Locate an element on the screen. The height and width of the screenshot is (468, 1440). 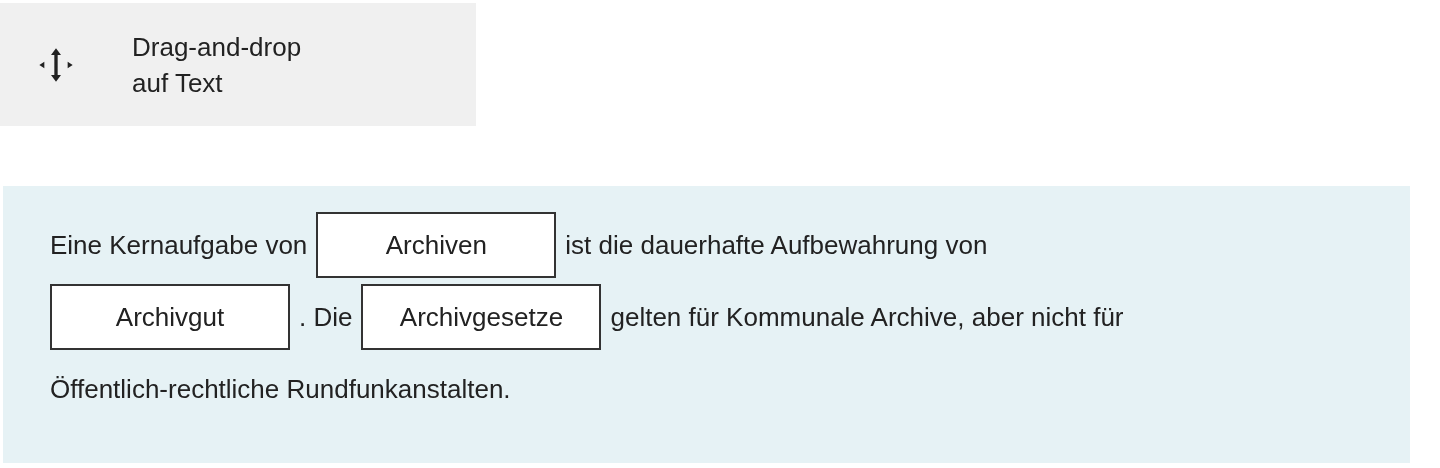
drop-zone: Archiven is located at coordinates (436, 245).